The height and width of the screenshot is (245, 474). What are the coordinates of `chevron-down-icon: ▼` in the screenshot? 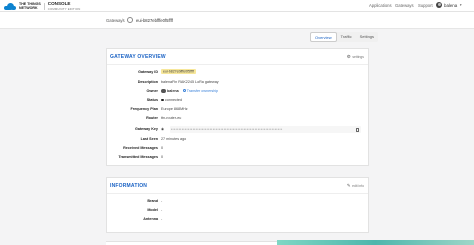 It's located at (461, 5).